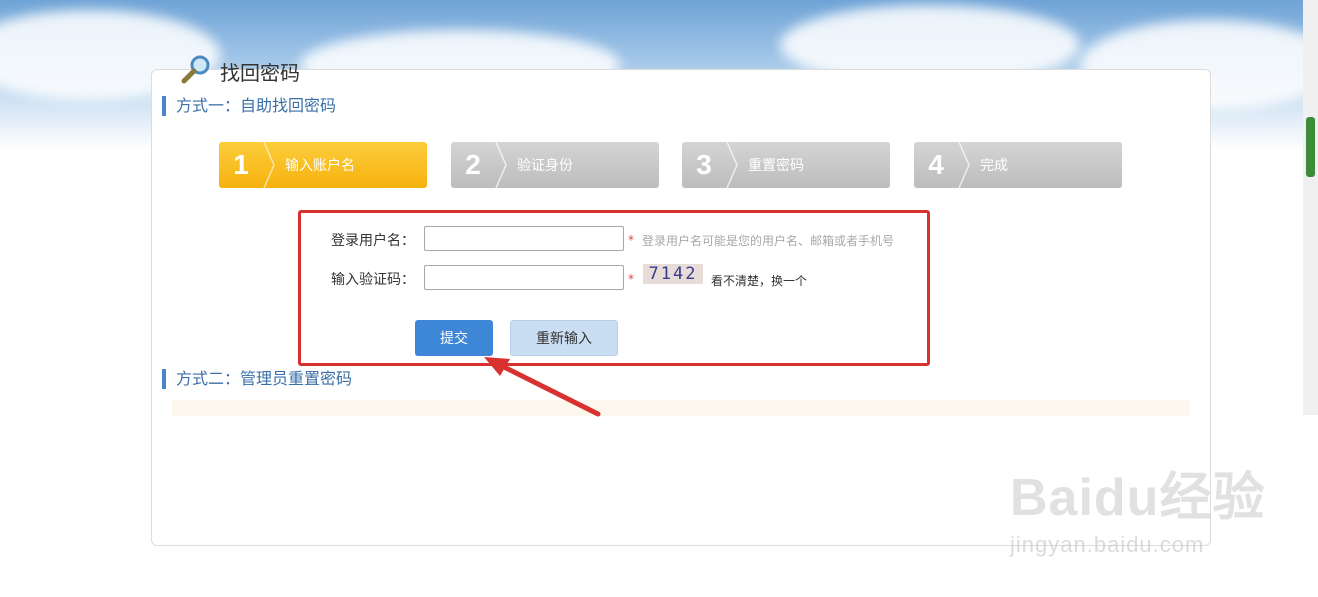 The height and width of the screenshot is (597, 1318). I want to click on vertical-scrollbar, so click(1310, 207).